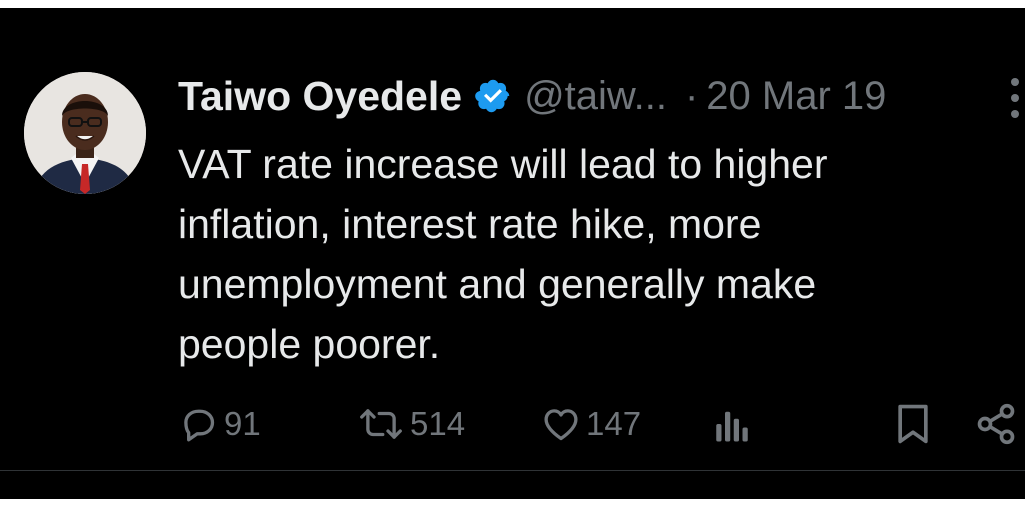  Describe the element at coordinates (561, 424) in the screenshot. I see `like-icon` at that location.